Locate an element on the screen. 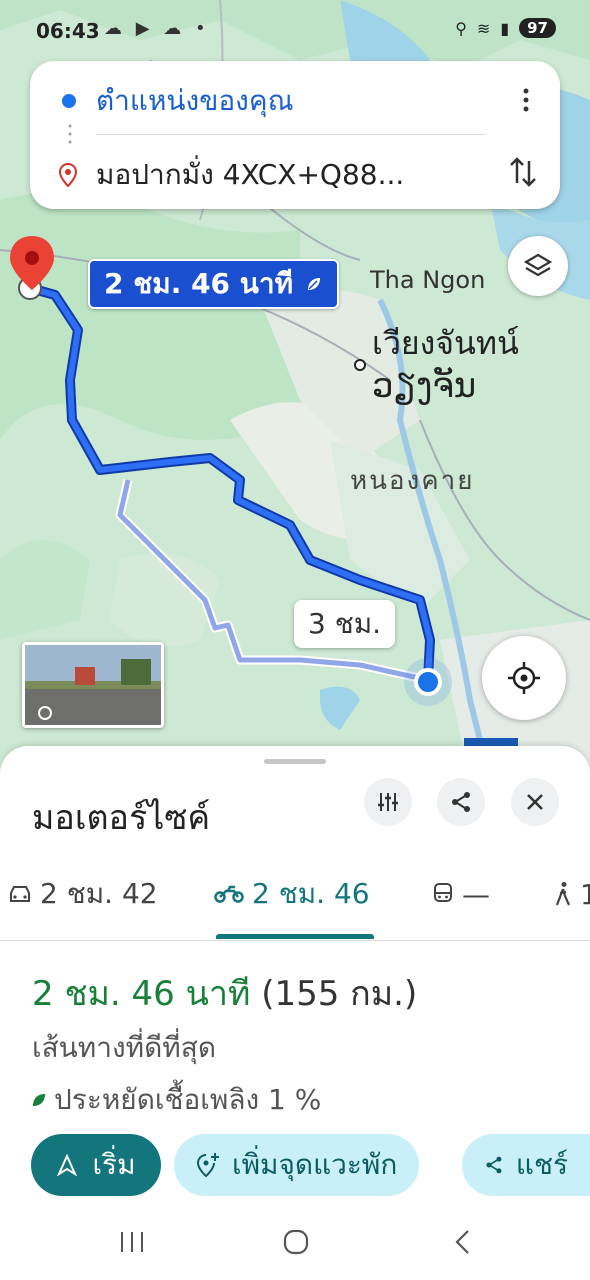 This screenshot has width=590, height=1280. tab-car: 2 ชม. 42 is located at coordinates (83, 894).